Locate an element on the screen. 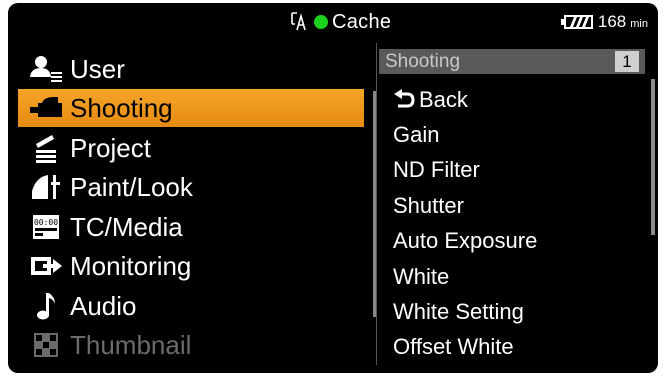 The height and width of the screenshot is (378, 666). submenu-item-nd-filter: ND Filter is located at coordinates (436, 170).